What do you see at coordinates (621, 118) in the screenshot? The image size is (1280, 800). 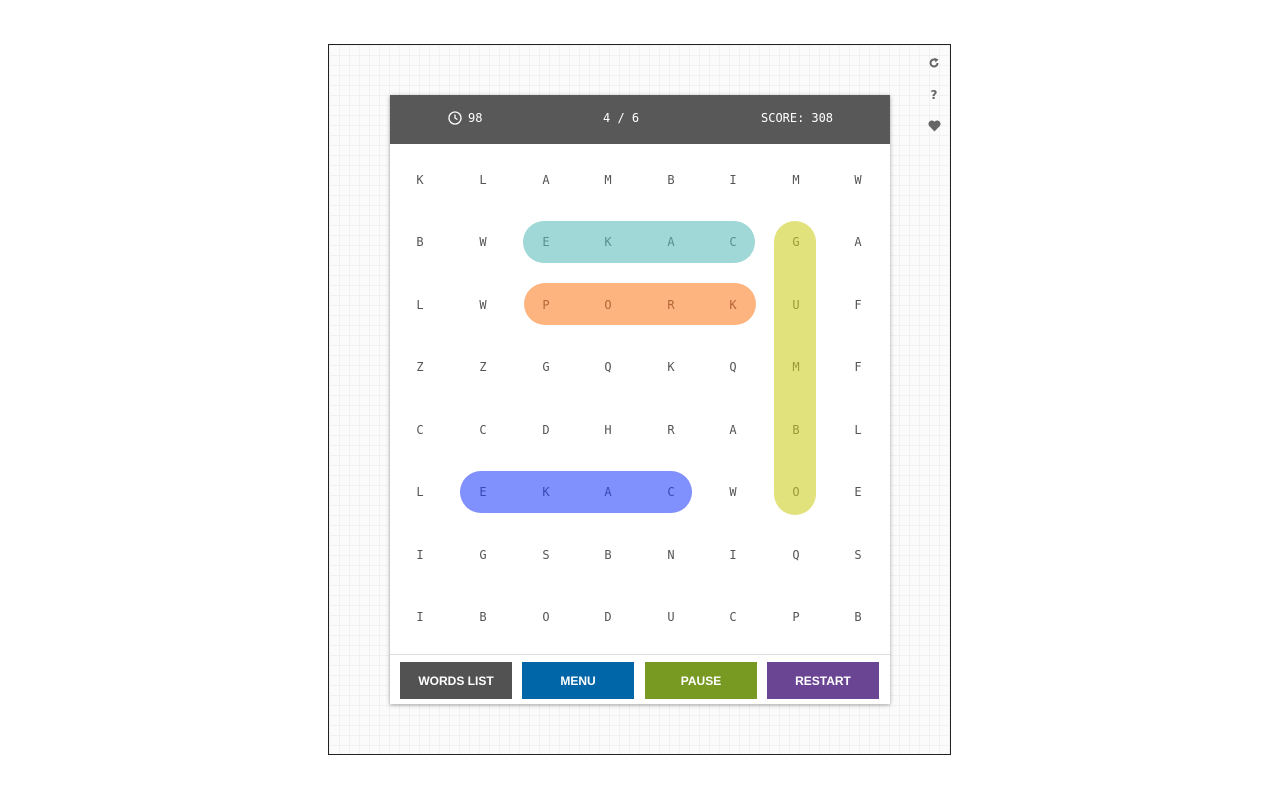 I see `words-found-progress: 4 / 6` at bounding box center [621, 118].